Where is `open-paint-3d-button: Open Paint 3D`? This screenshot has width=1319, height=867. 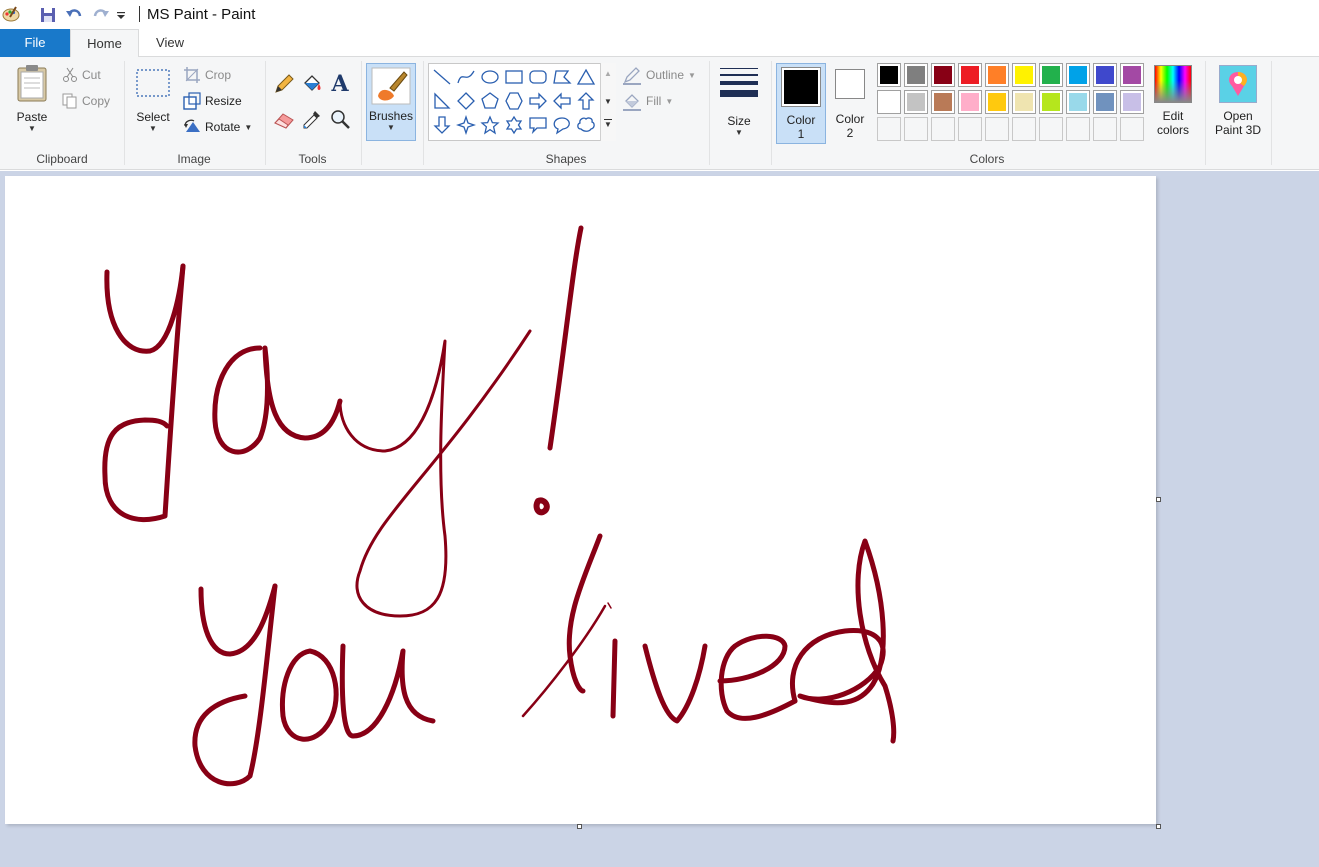 open-paint-3d-button: Open Paint 3D is located at coordinates (1238, 103).